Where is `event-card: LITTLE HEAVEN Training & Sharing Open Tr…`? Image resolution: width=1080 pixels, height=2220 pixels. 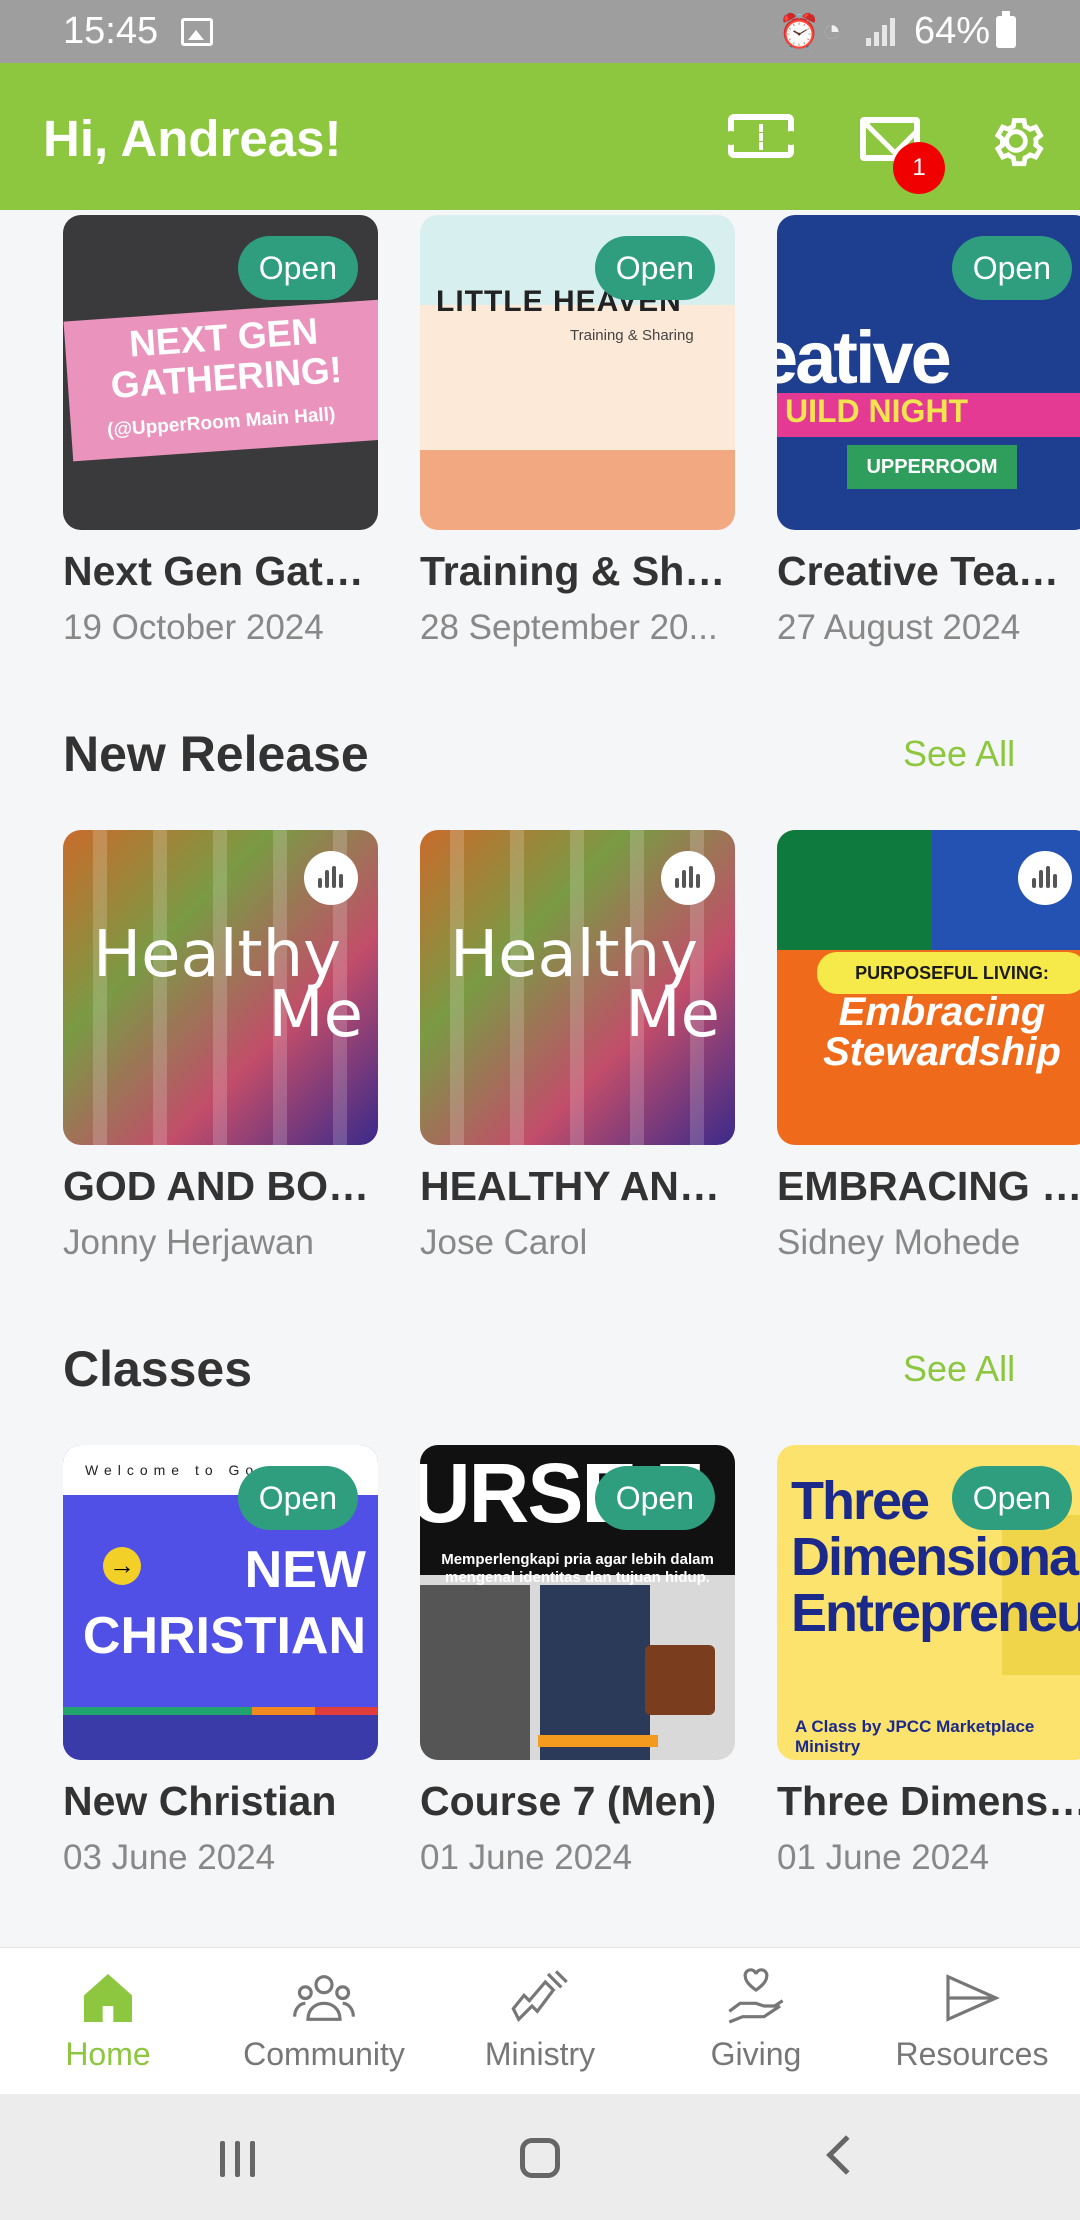
event-card: LITTLE HEAVEN Training & Sharing Open Tr… is located at coordinates (577, 431).